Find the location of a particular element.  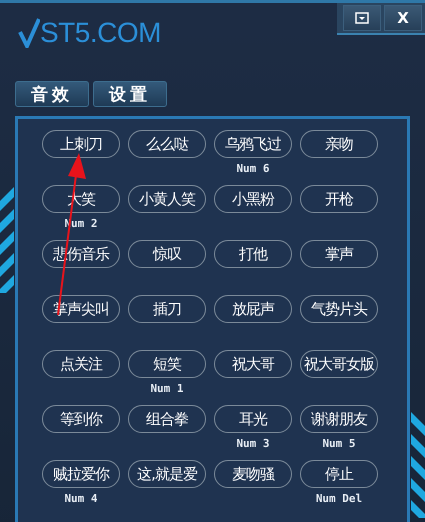

logo: ST5.COM is located at coordinates (100, 33).